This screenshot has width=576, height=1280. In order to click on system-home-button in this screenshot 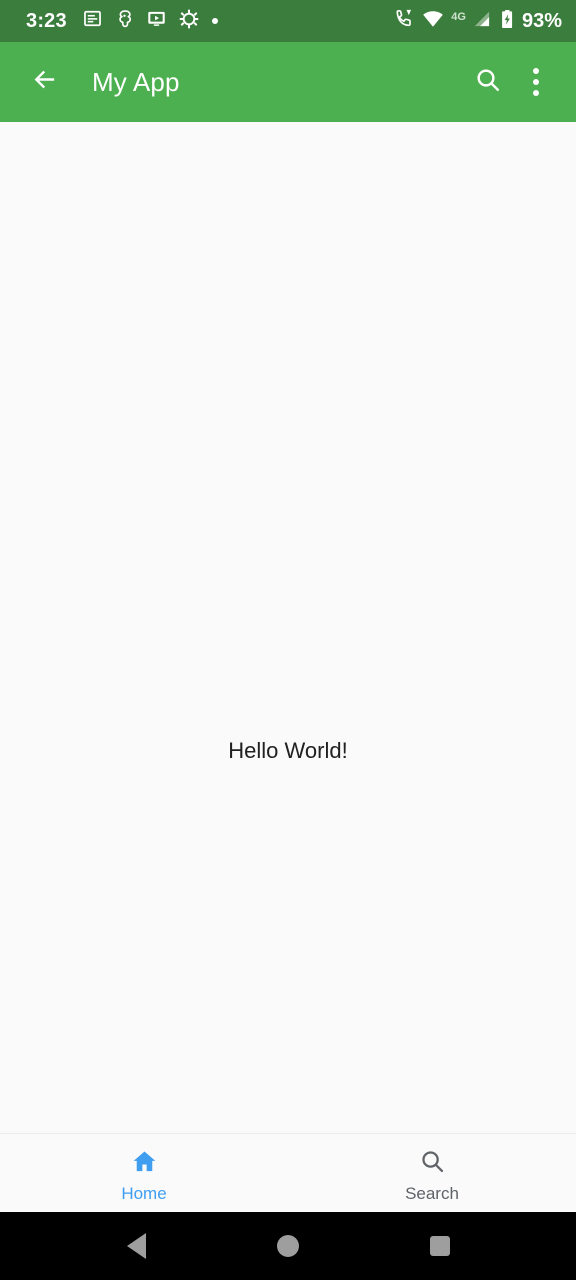, I will do `click(288, 1246)`.